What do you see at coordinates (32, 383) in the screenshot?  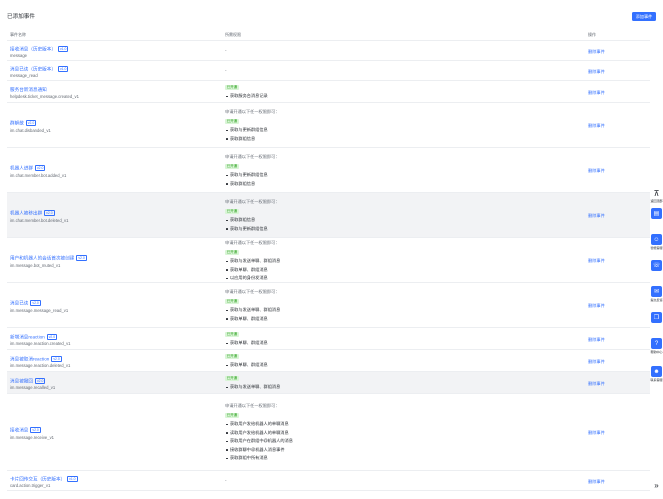 I see `event-name-cell: 消息被撤回 v2.0 im.message.recalled_v1` at bounding box center [32, 383].